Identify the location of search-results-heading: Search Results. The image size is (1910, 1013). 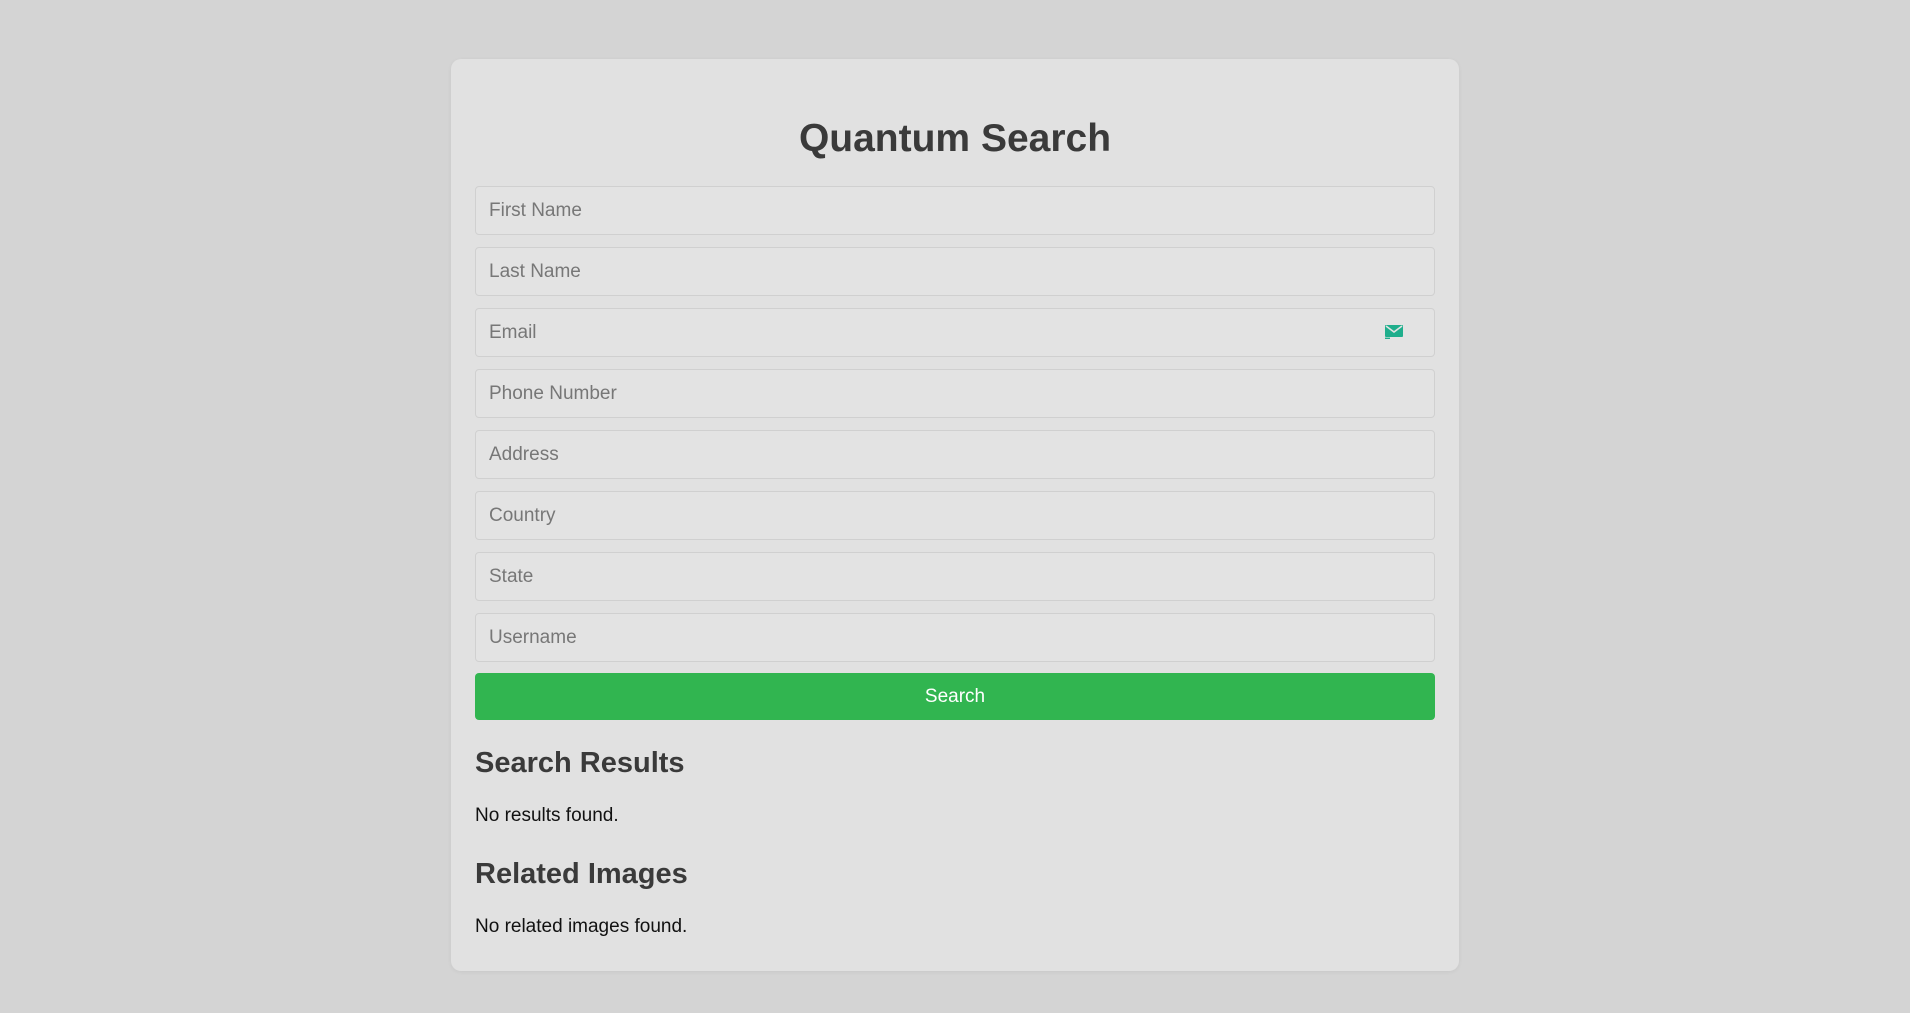
(580, 763).